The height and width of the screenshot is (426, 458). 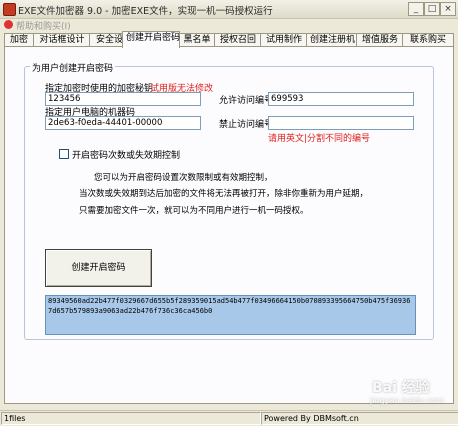 I want to click on deny-id-field, so click(x=341, y=123).